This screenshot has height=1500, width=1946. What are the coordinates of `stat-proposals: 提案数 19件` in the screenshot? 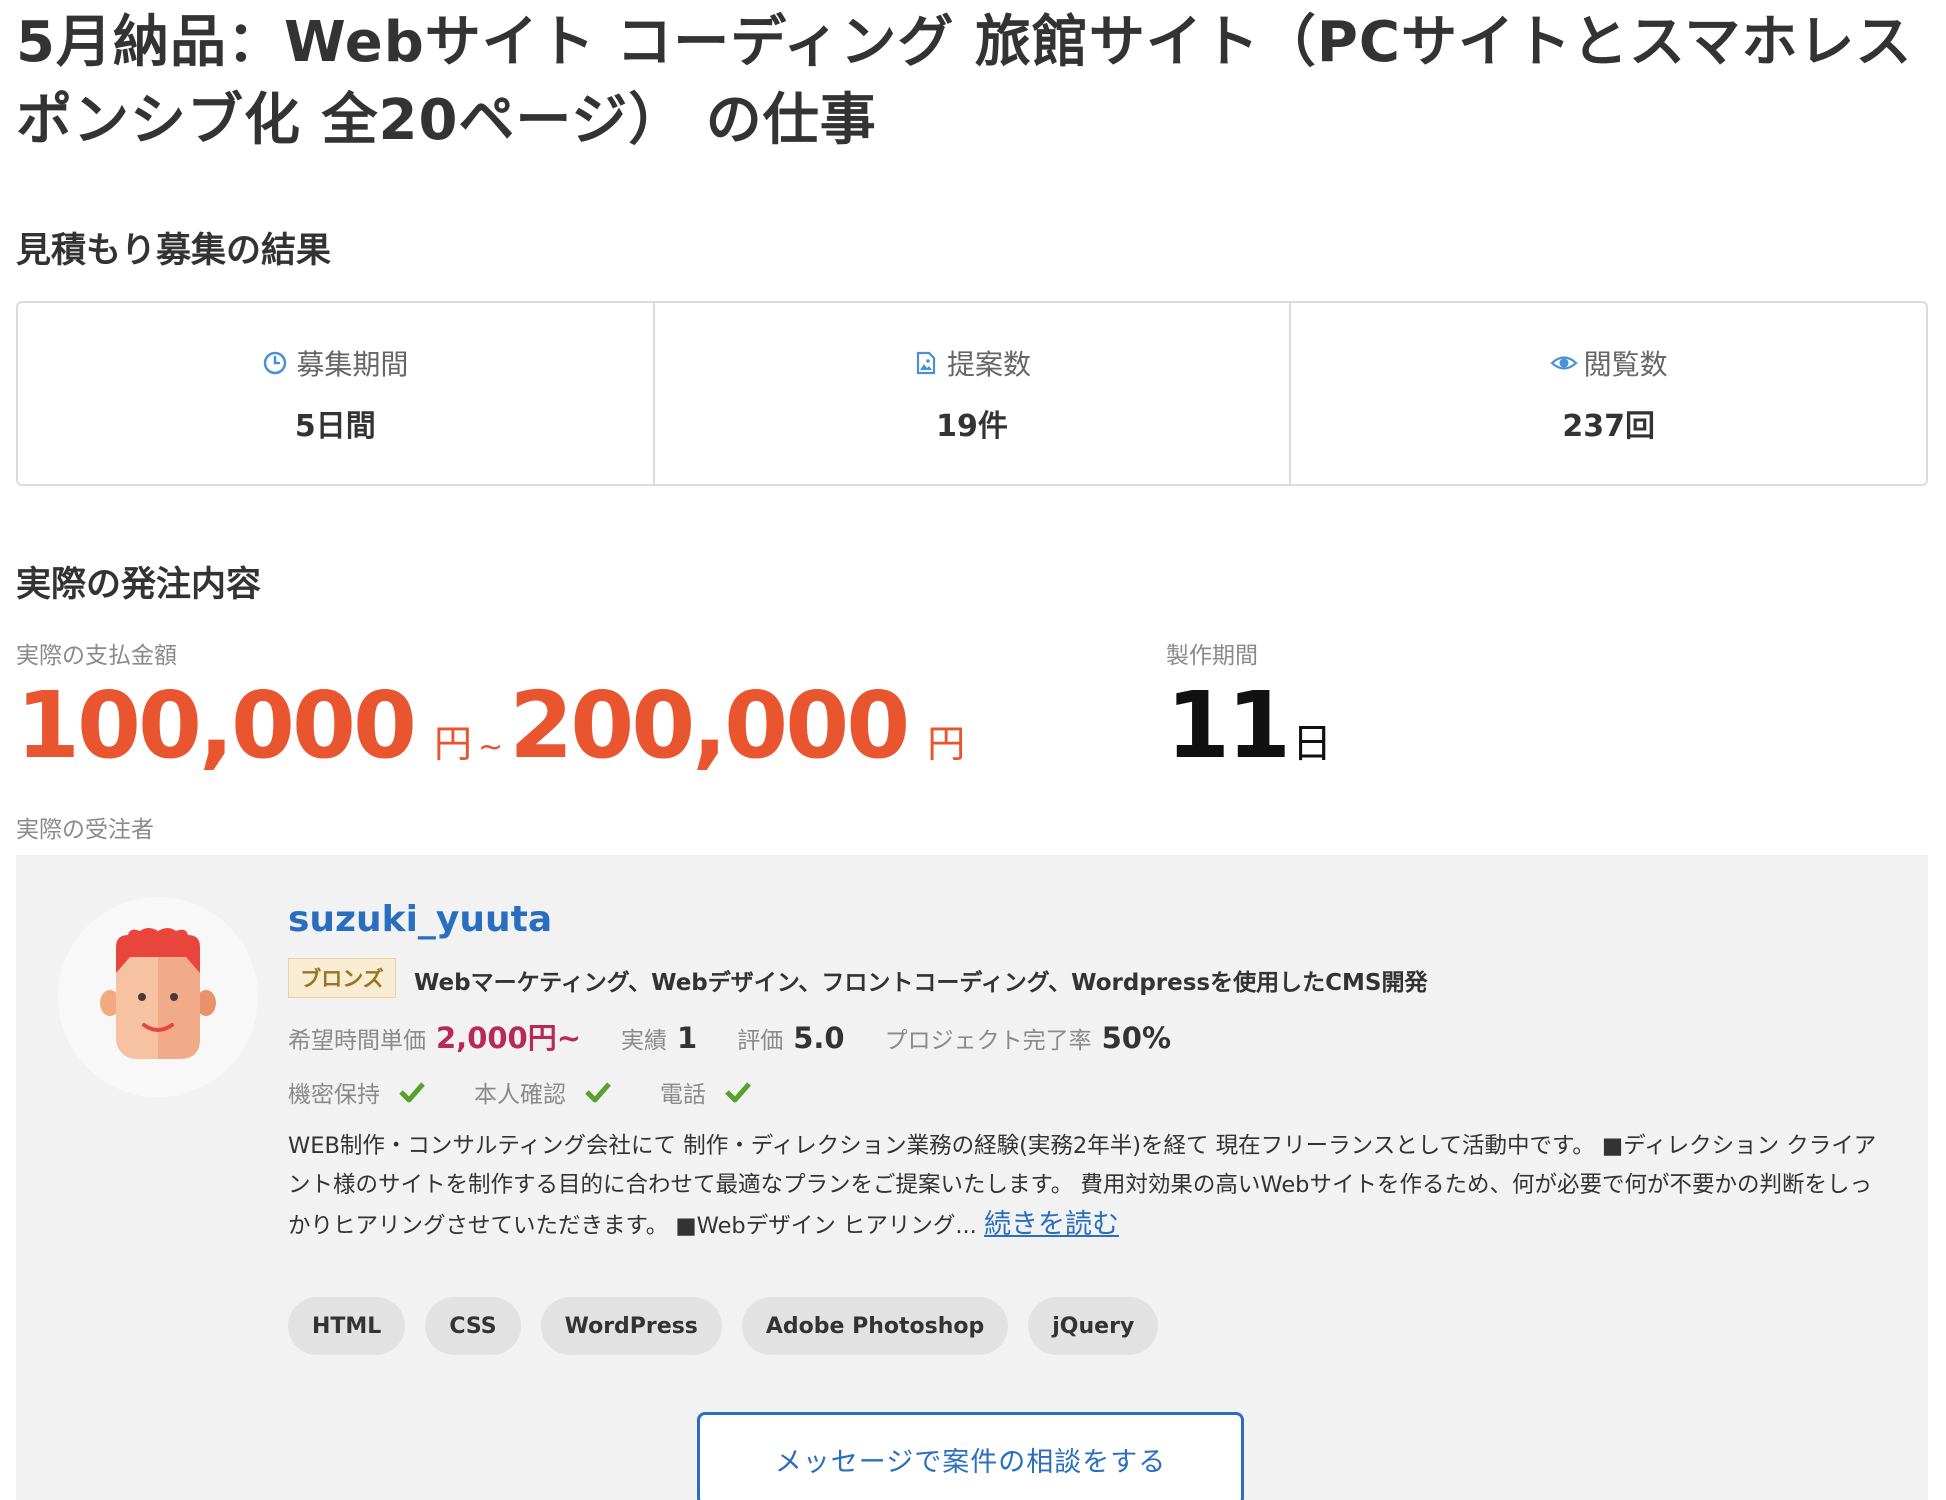 It's located at (971, 393).